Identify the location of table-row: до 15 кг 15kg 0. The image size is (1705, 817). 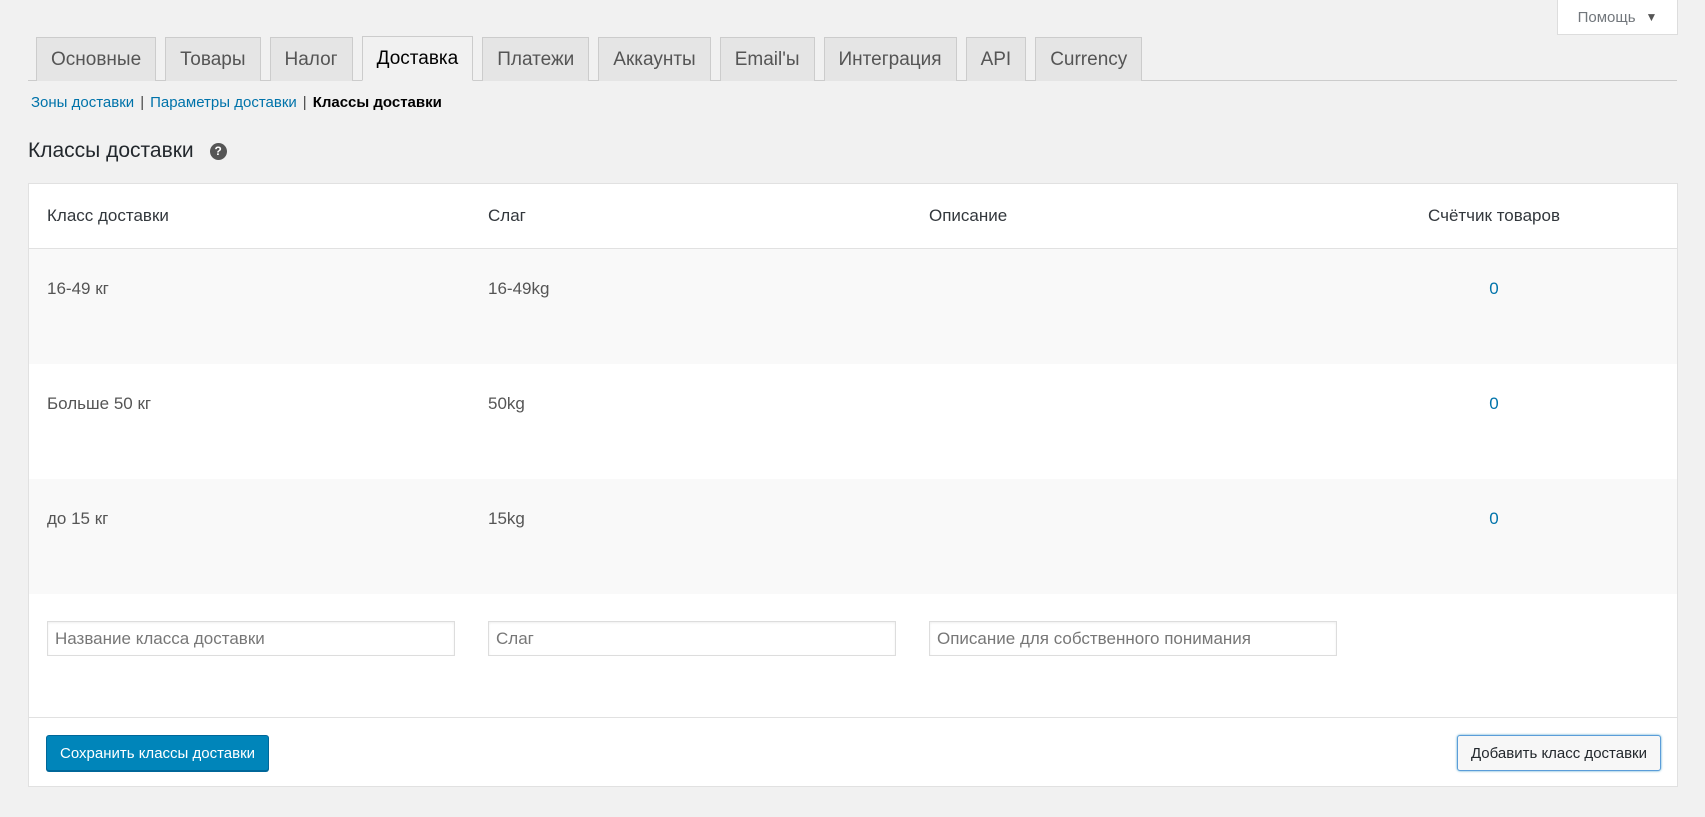
(853, 536).